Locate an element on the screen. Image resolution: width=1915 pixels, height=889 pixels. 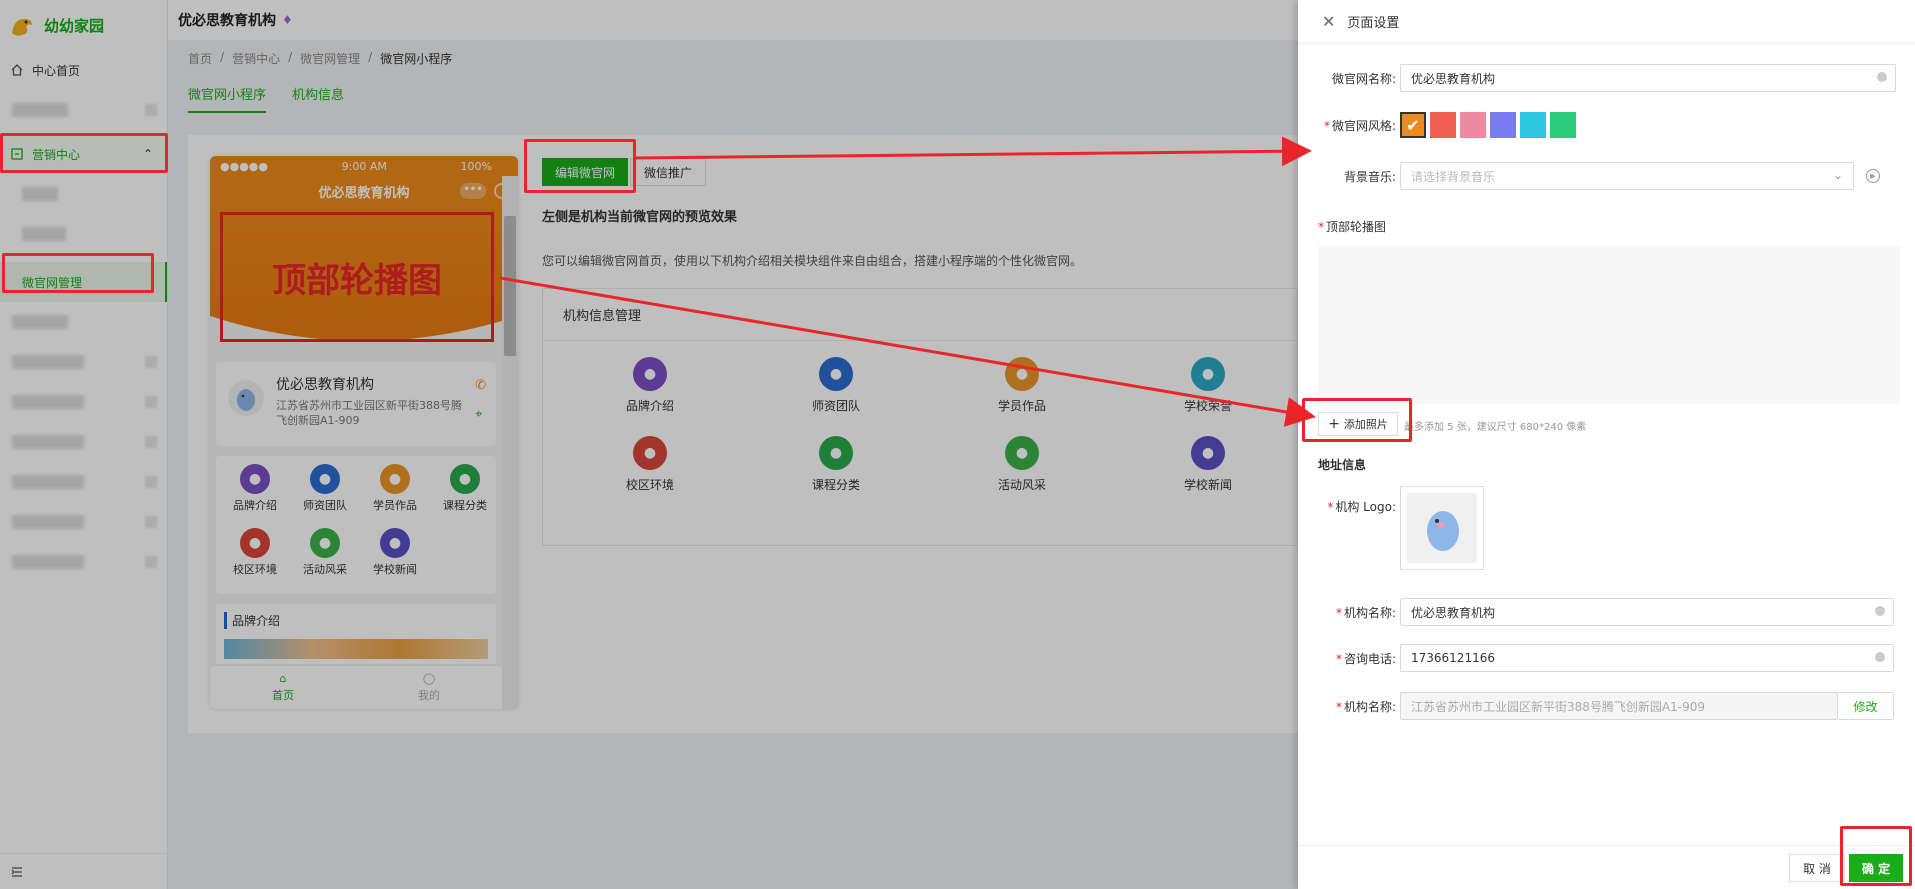
logo-row: * 机构 Logo: is located at coordinates (1606, 528).